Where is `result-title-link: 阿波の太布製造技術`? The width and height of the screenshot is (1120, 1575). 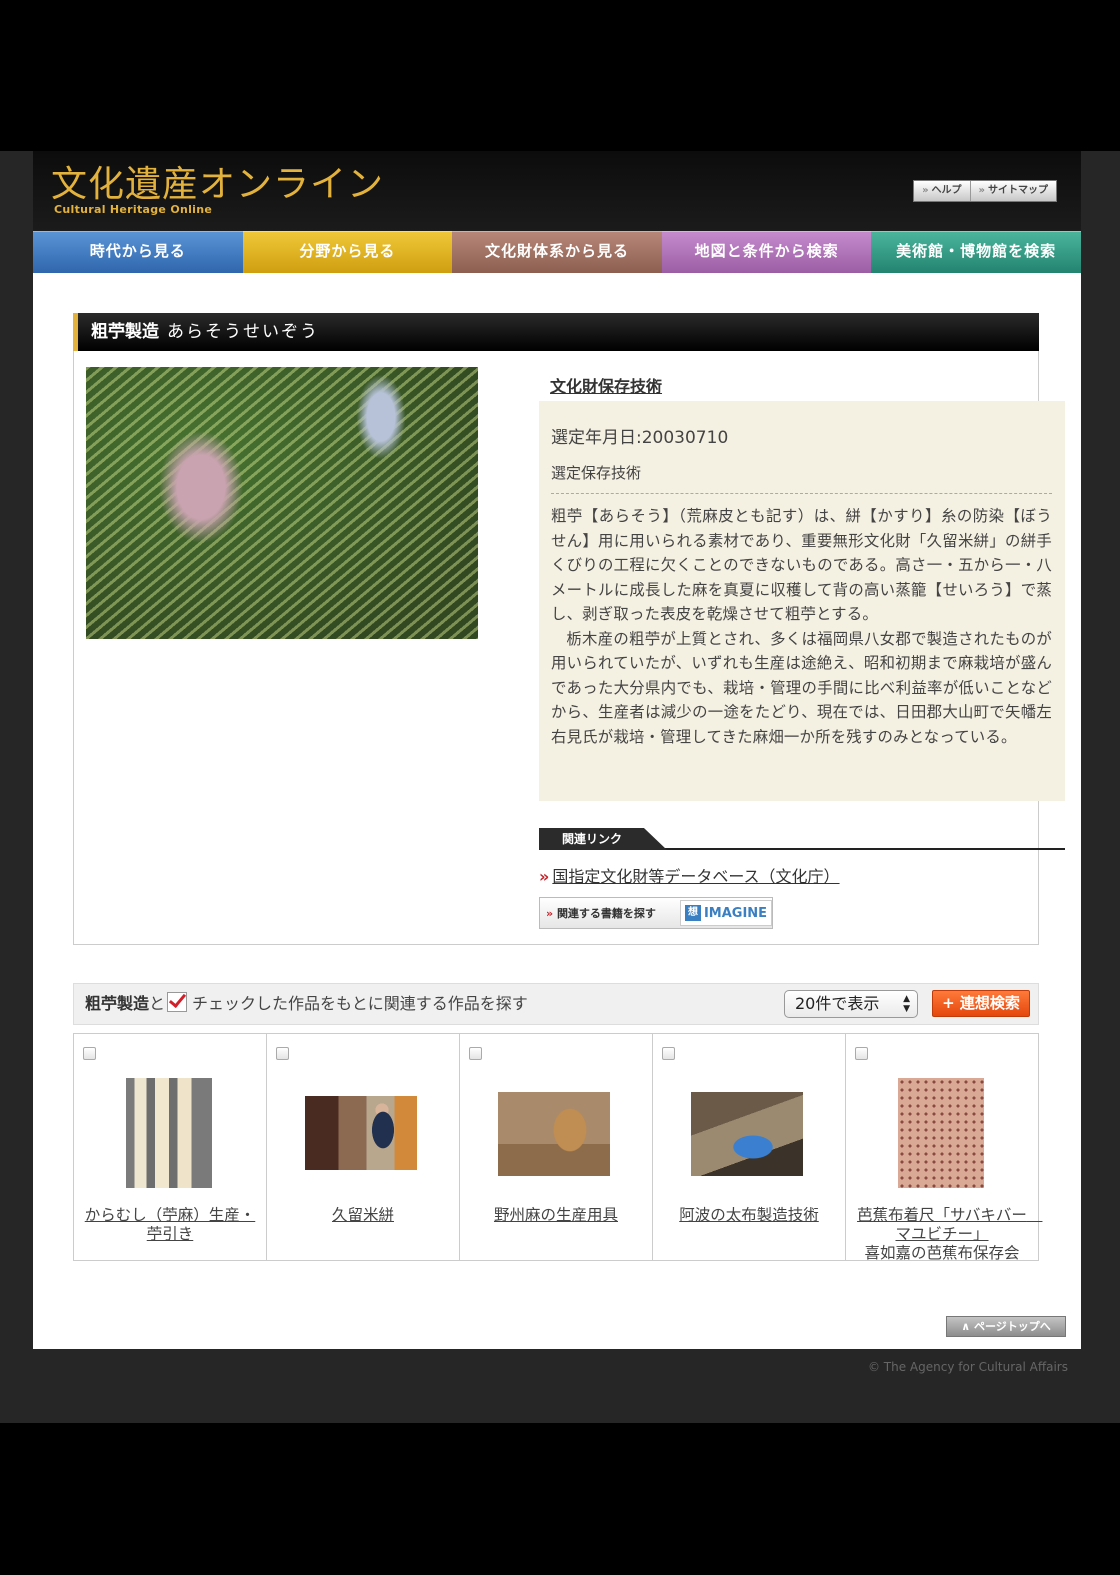 result-title-link: 阿波の太布製造技術 is located at coordinates (749, 1215).